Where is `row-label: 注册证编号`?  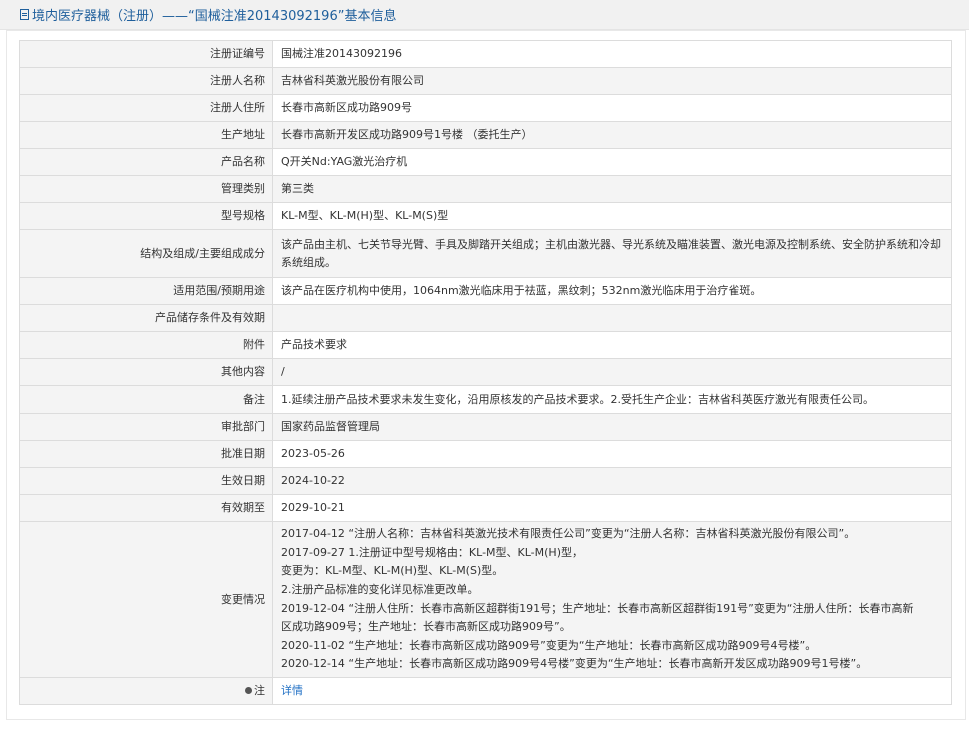
row-label: 注册证编号 is located at coordinates (146, 54).